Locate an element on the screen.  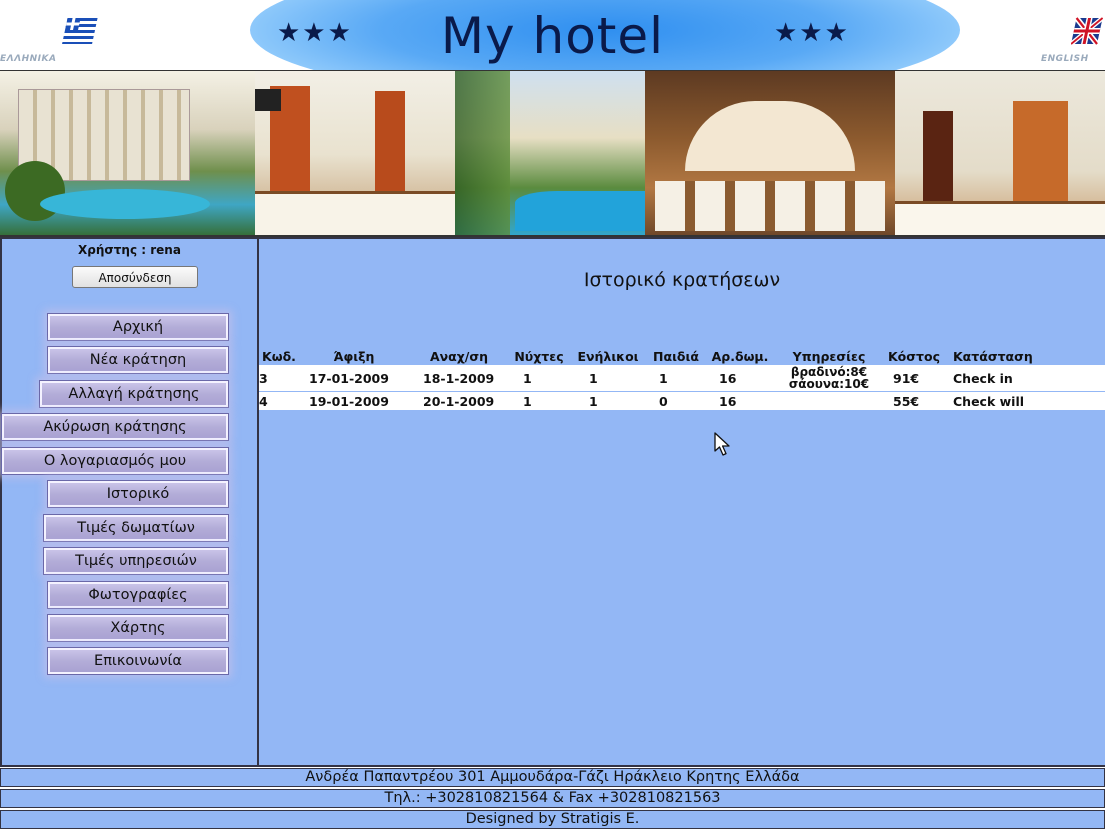
menu-item-home: Αρχική is located at coordinates (138, 327).